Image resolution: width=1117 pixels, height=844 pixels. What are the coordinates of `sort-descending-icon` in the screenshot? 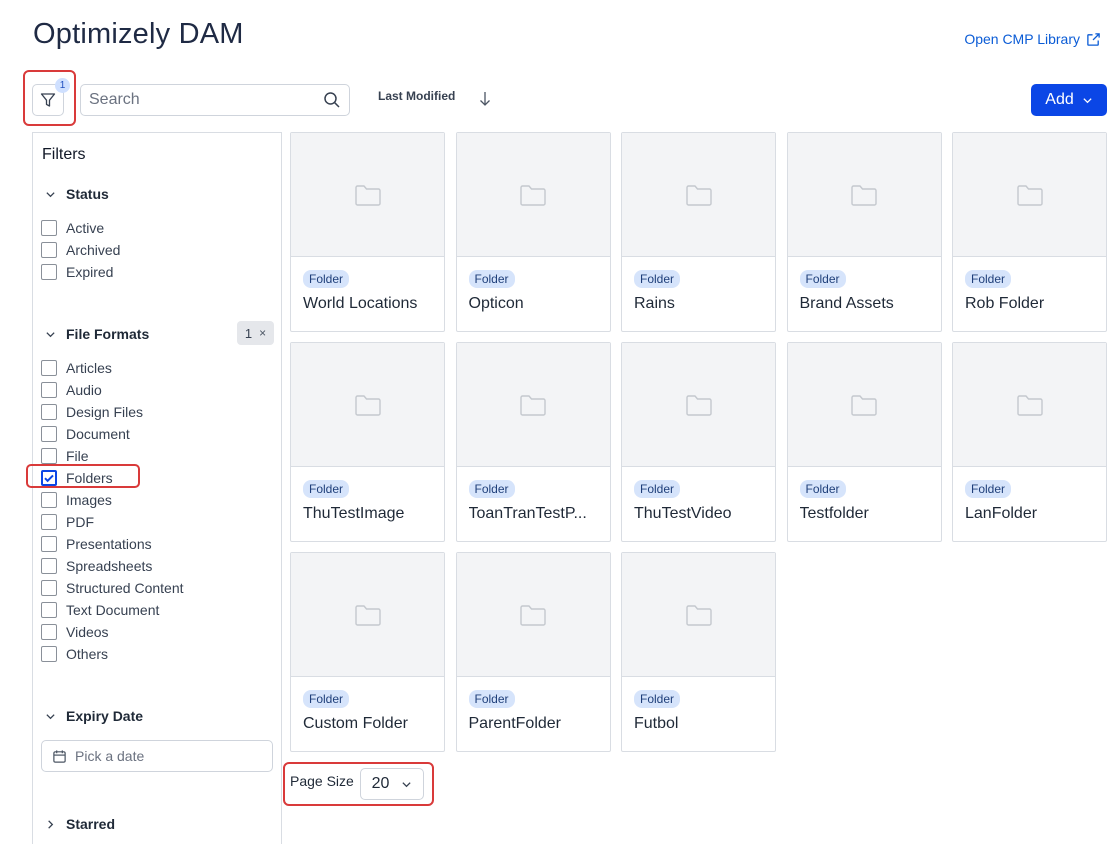 It's located at (485, 99).